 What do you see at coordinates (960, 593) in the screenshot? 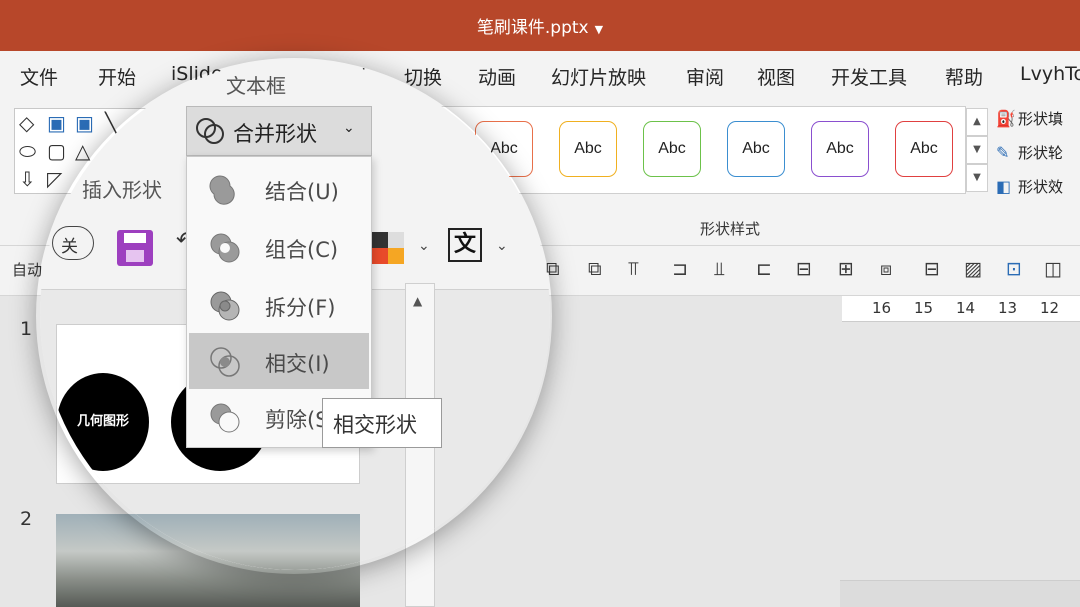
I see `slide-edge` at bounding box center [960, 593].